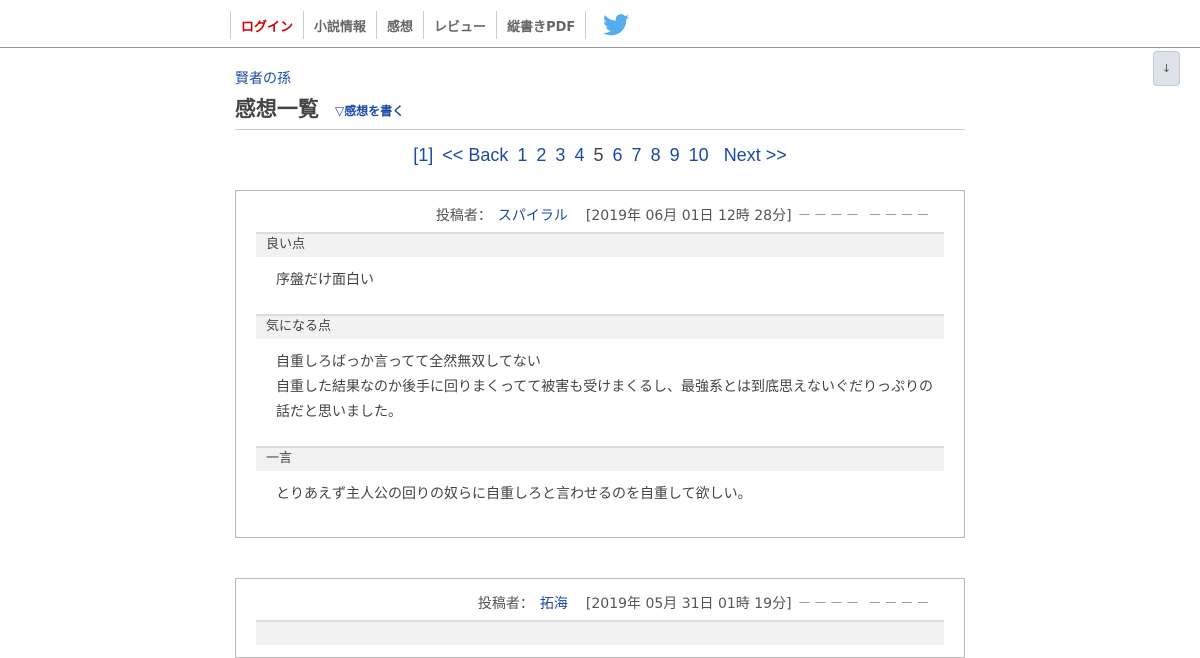  What do you see at coordinates (618, 155) in the screenshot?
I see `pager-page-6: 6` at bounding box center [618, 155].